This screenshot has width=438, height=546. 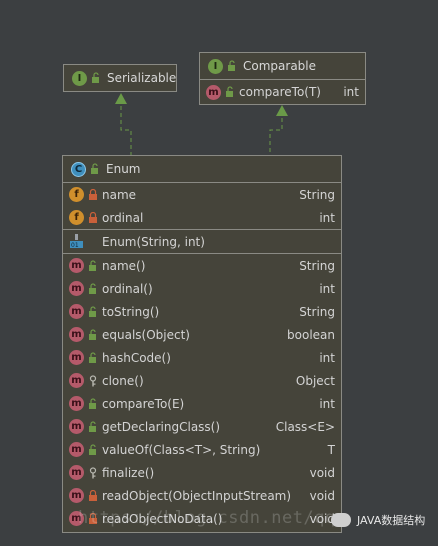 What do you see at coordinates (121, 98) in the screenshot?
I see `serializable-arrowhead` at bounding box center [121, 98].